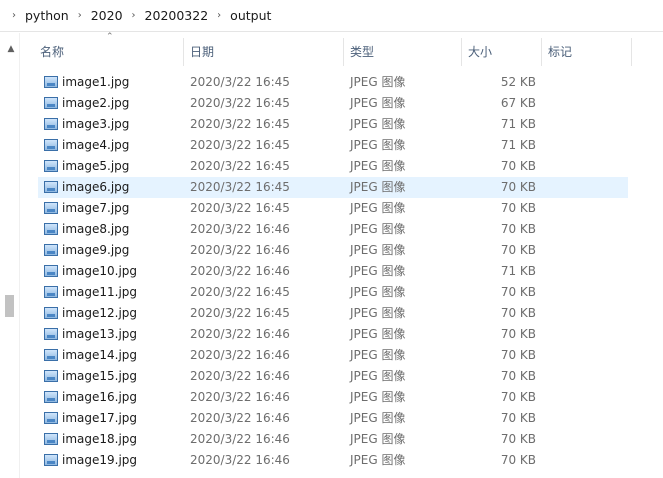 The height and width of the screenshot is (478, 663). I want to click on column-header: ⌃ 名称 日期 类型 大小 标记, so click(326, 49).